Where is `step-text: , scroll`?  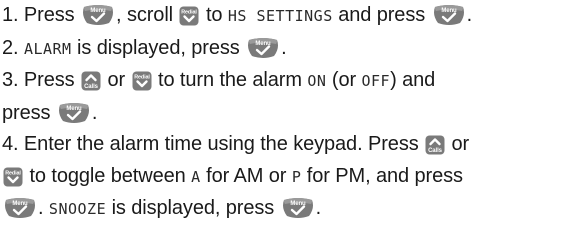 step-text: , scroll is located at coordinates (147, 15).